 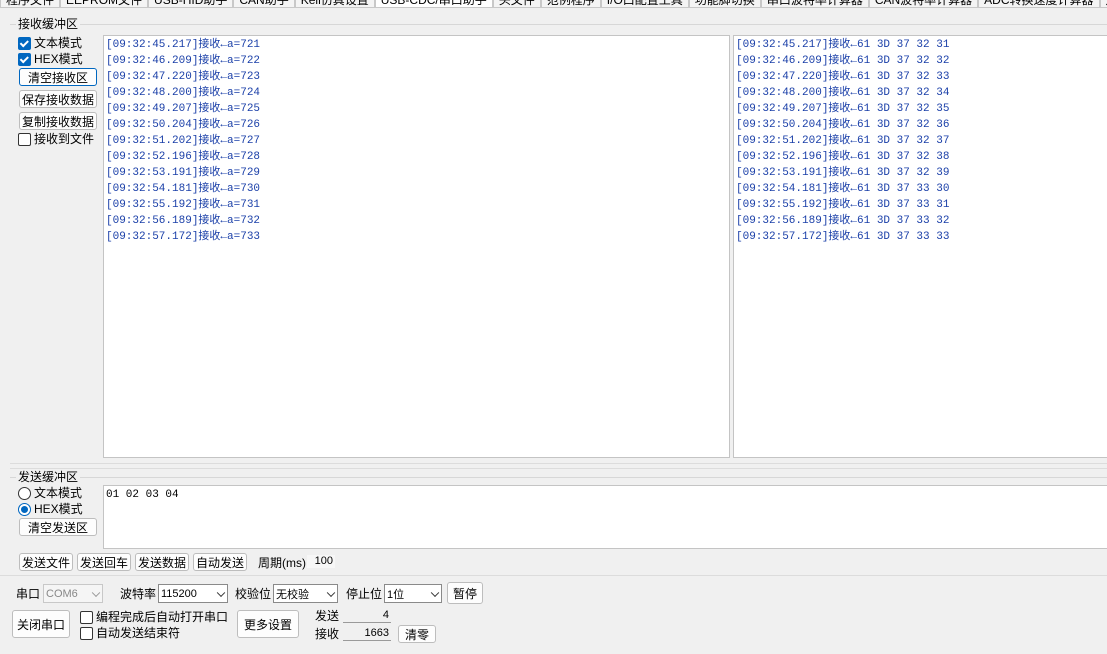 I want to click on receive-line: [09:32:49.207]接收←a=725, so click(x=183, y=109).